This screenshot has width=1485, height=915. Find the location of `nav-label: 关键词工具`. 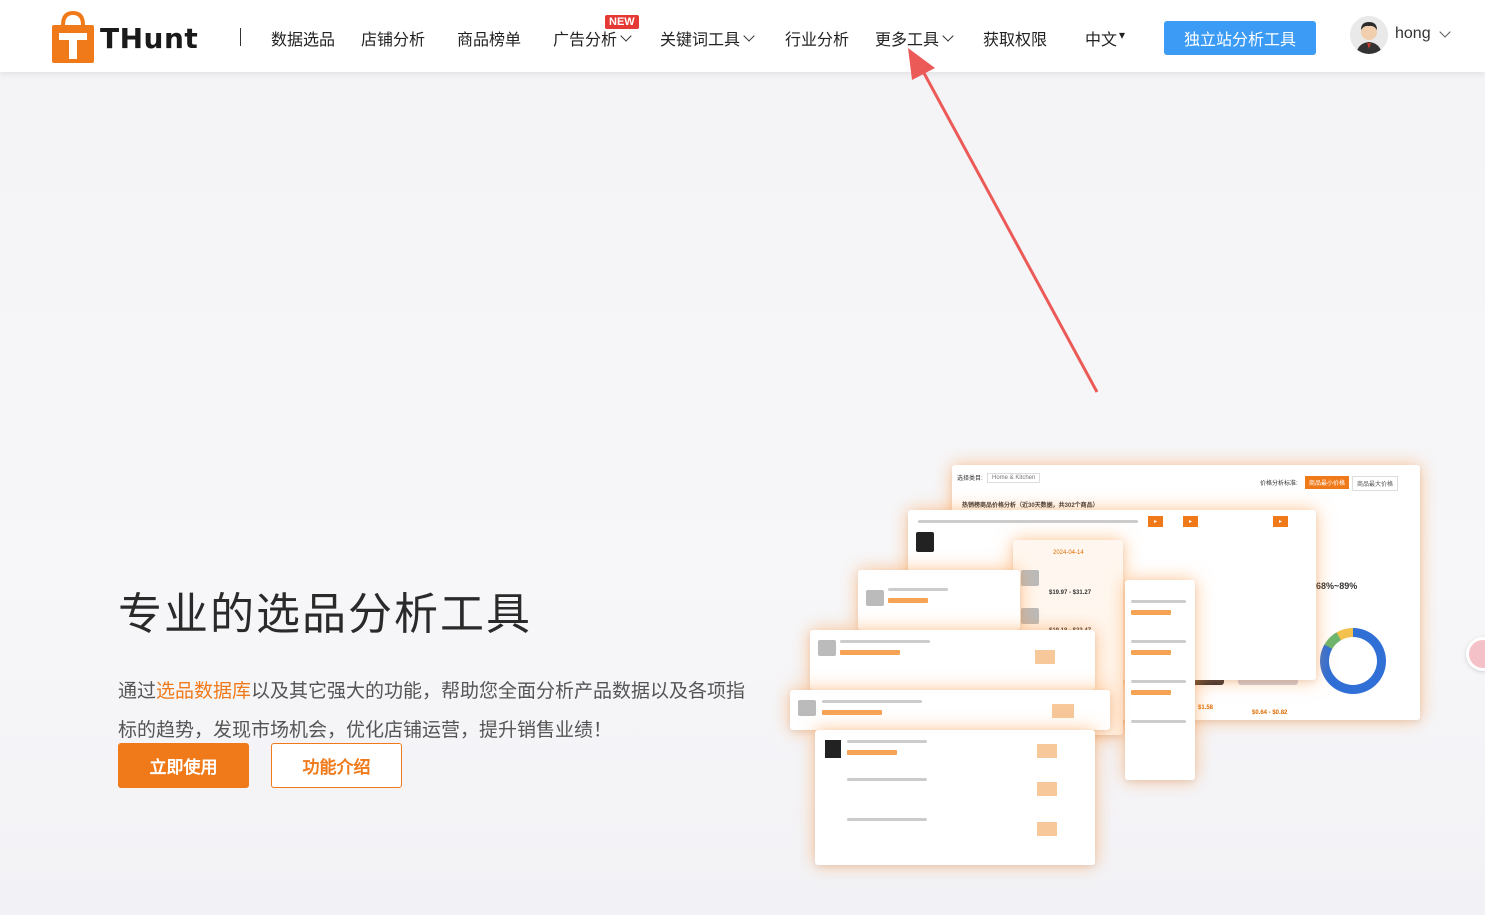

nav-label: 关键词工具 is located at coordinates (700, 39).